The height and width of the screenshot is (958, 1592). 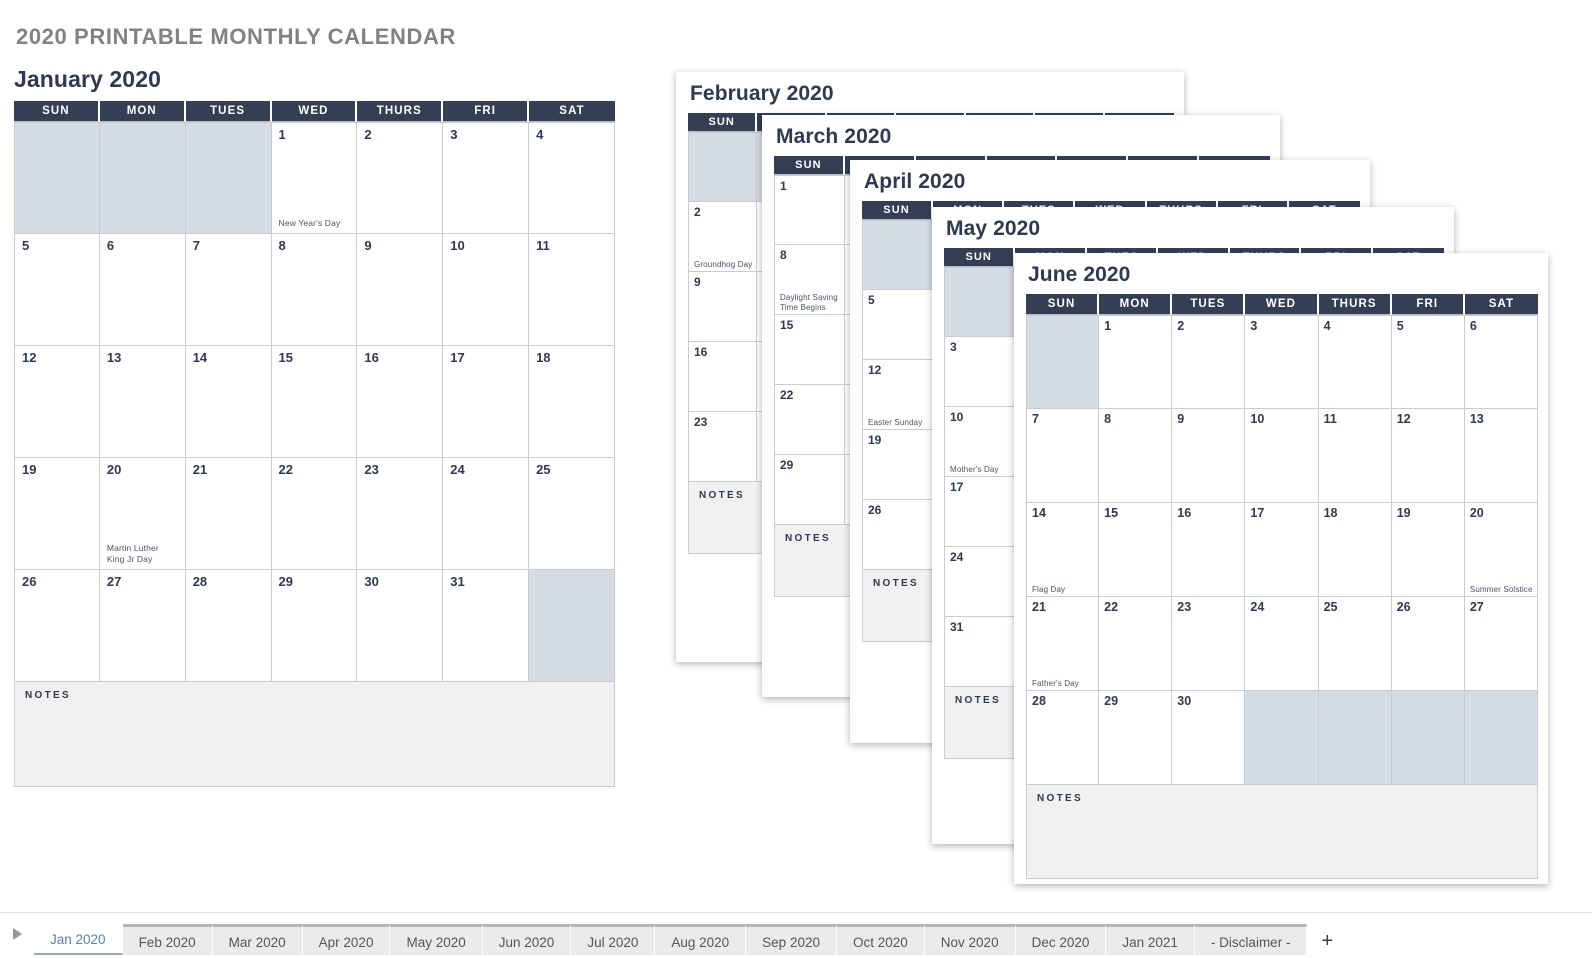 I want to click on day-number: 19, so click(x=29, y=469).